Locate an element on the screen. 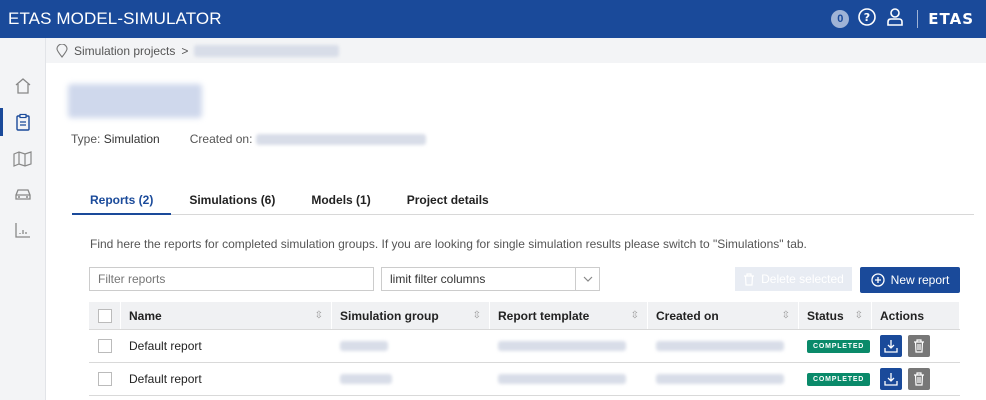 This screenshot has height=400, width=986. project-meta: Type: Simulation Created on: is located at coordinates (249, 139).